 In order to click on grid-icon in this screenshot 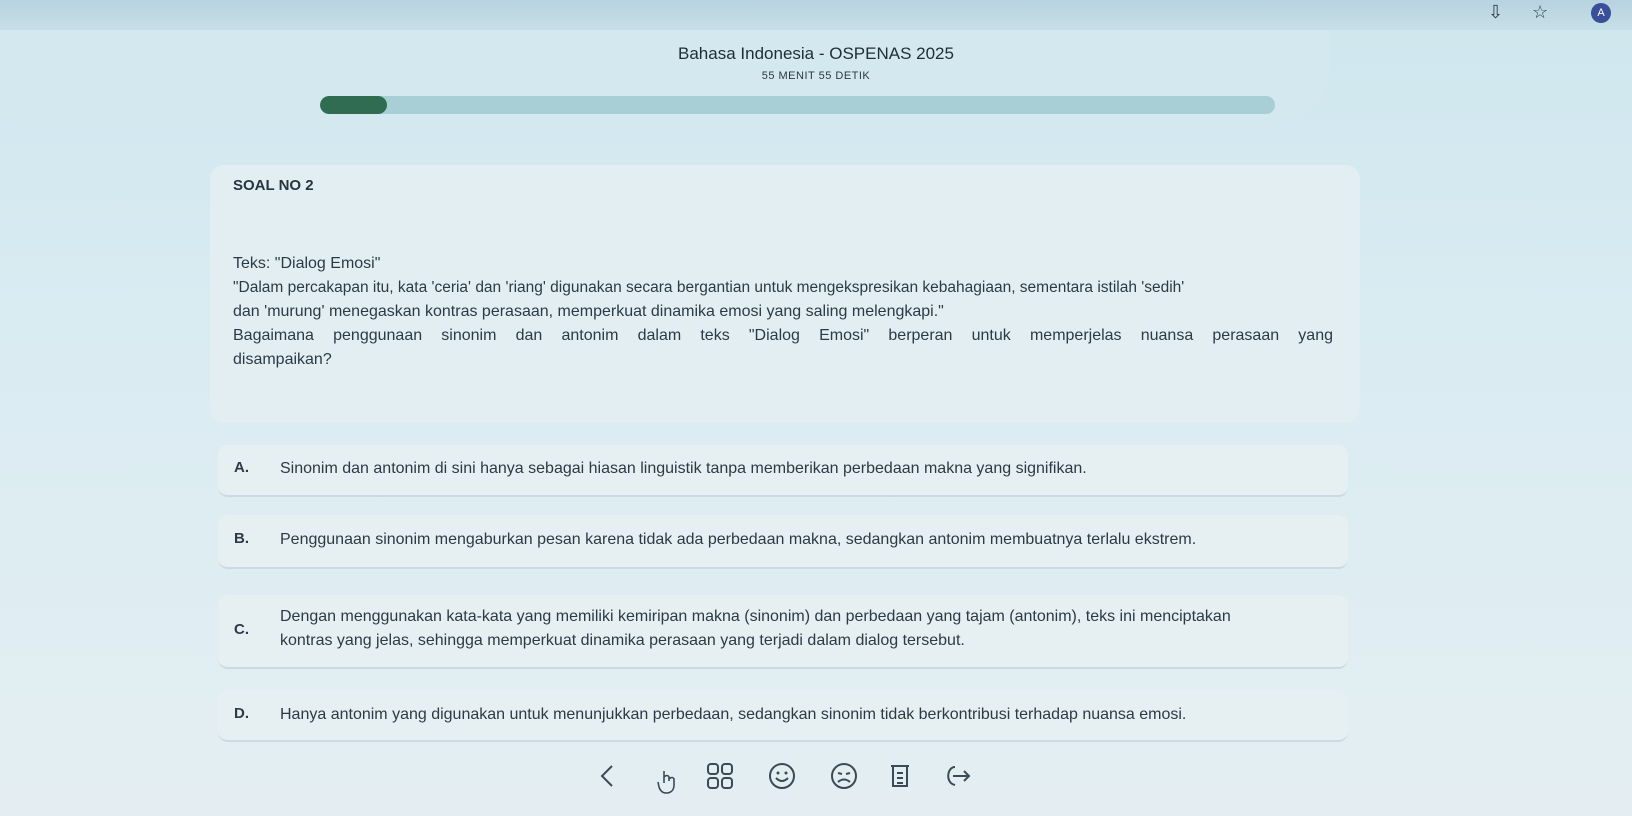, I will do `click(720, 776)`.